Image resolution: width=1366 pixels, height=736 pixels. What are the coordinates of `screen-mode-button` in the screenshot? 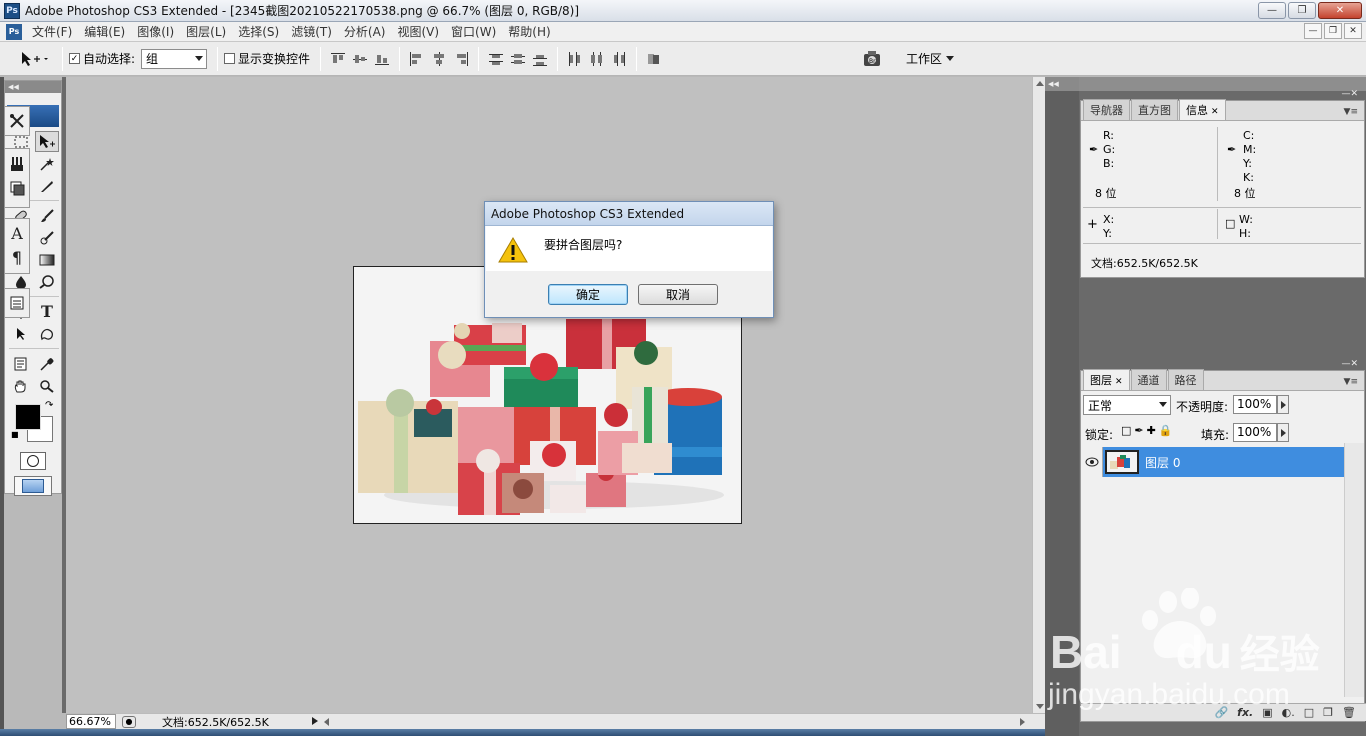 It's located at (33, 486).